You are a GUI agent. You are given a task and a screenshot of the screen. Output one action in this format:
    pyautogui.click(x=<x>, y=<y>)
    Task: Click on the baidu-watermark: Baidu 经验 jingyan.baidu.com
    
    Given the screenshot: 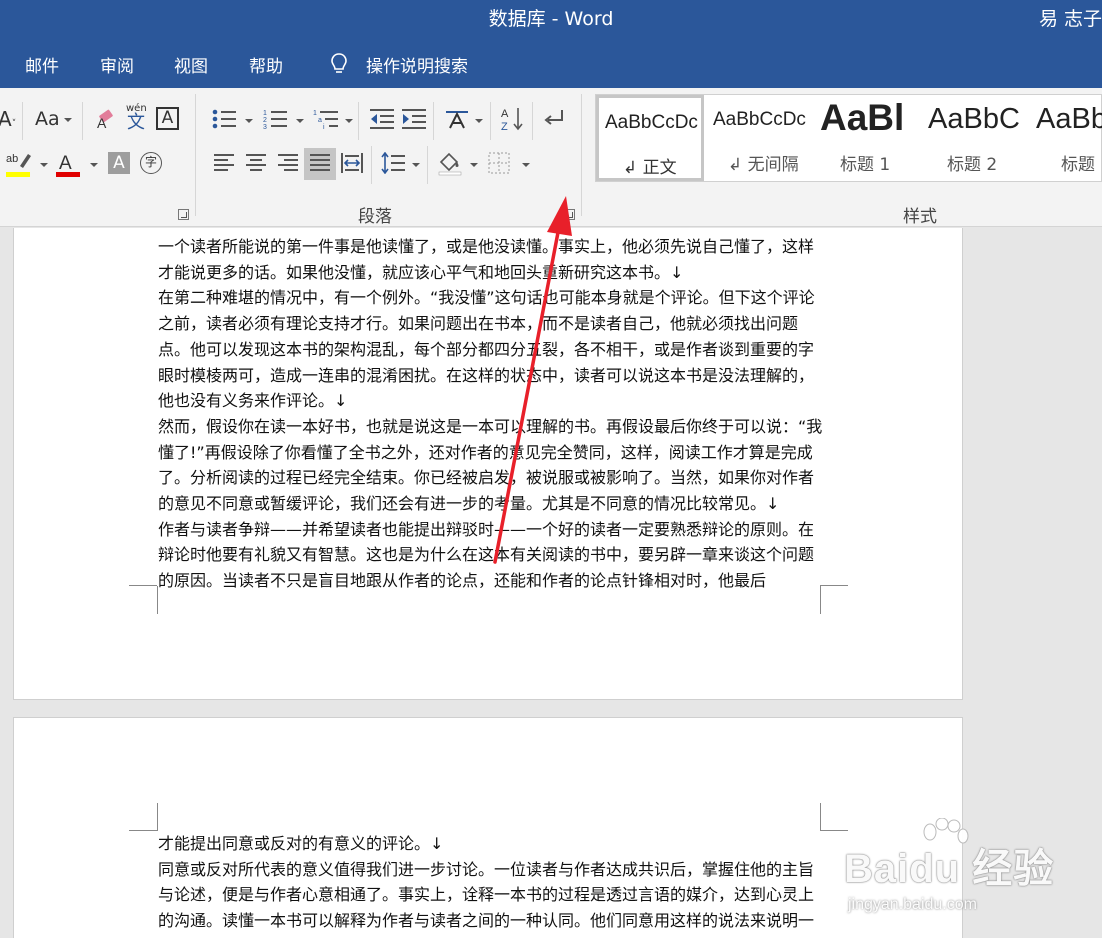 What is the action you would take?
    pyautogui.click(x=971, y=878)
    